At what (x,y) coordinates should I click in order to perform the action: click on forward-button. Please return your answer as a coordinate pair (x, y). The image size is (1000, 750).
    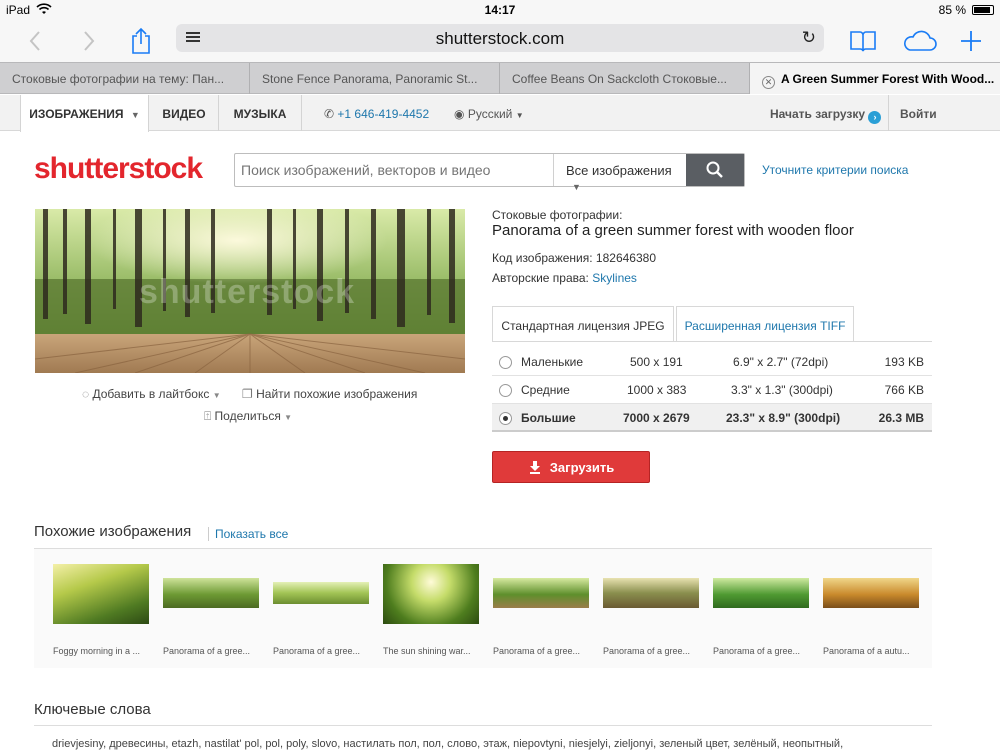
    Looking at the image, I should click on (89, 41).